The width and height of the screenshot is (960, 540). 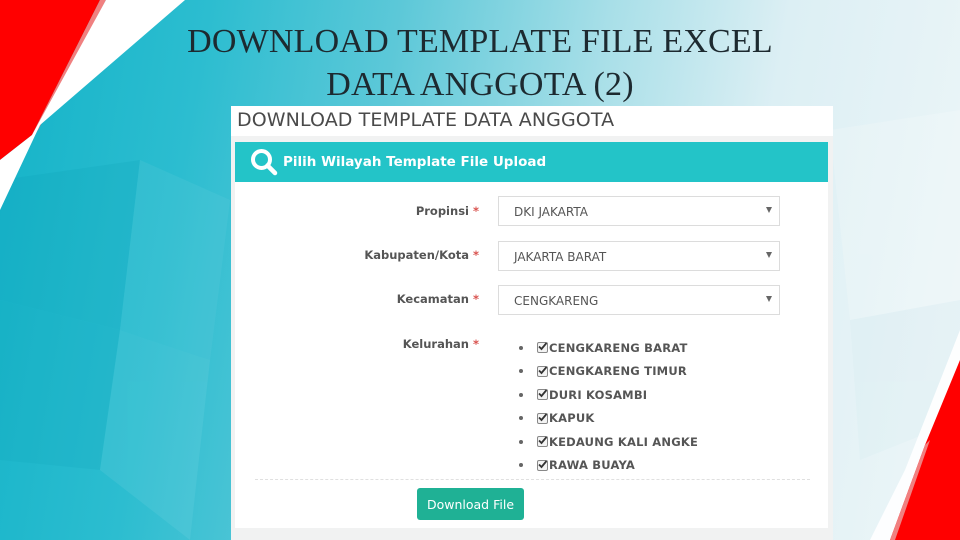 What do you see at coordinates (639, 256) in the screenshot?
I see `kabupaten-select: JAKARTA BARAT` at bounding box center [639, 256].